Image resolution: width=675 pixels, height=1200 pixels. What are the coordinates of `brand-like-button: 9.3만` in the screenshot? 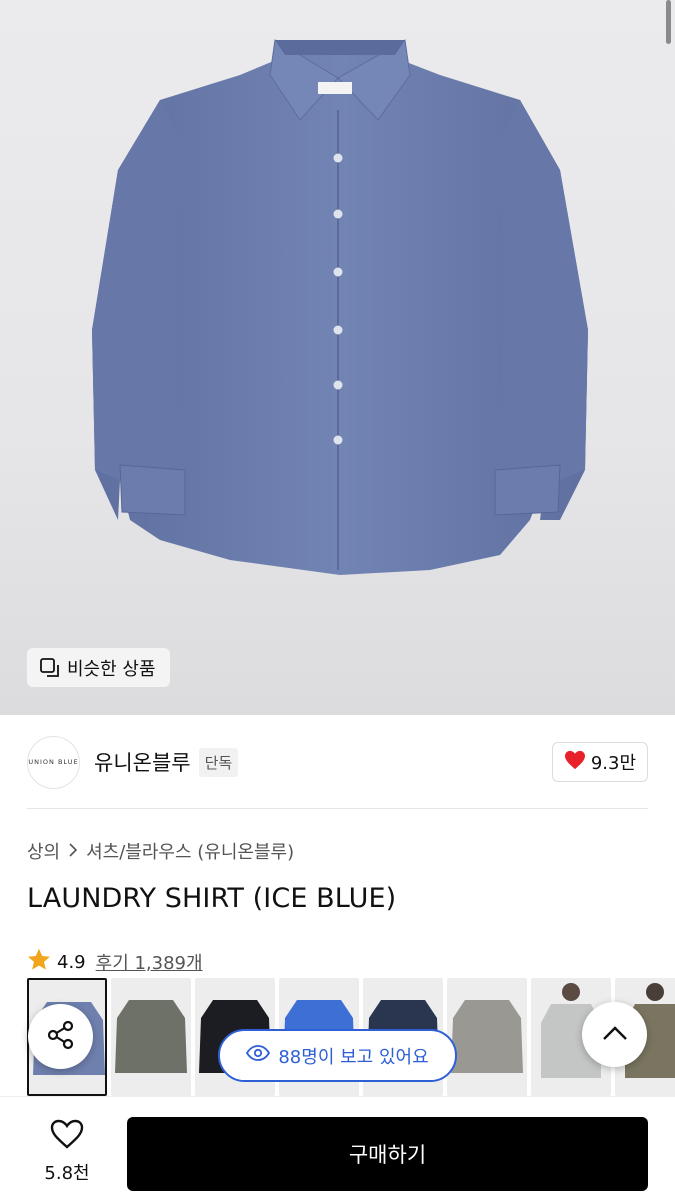 It's located at (599, 762).